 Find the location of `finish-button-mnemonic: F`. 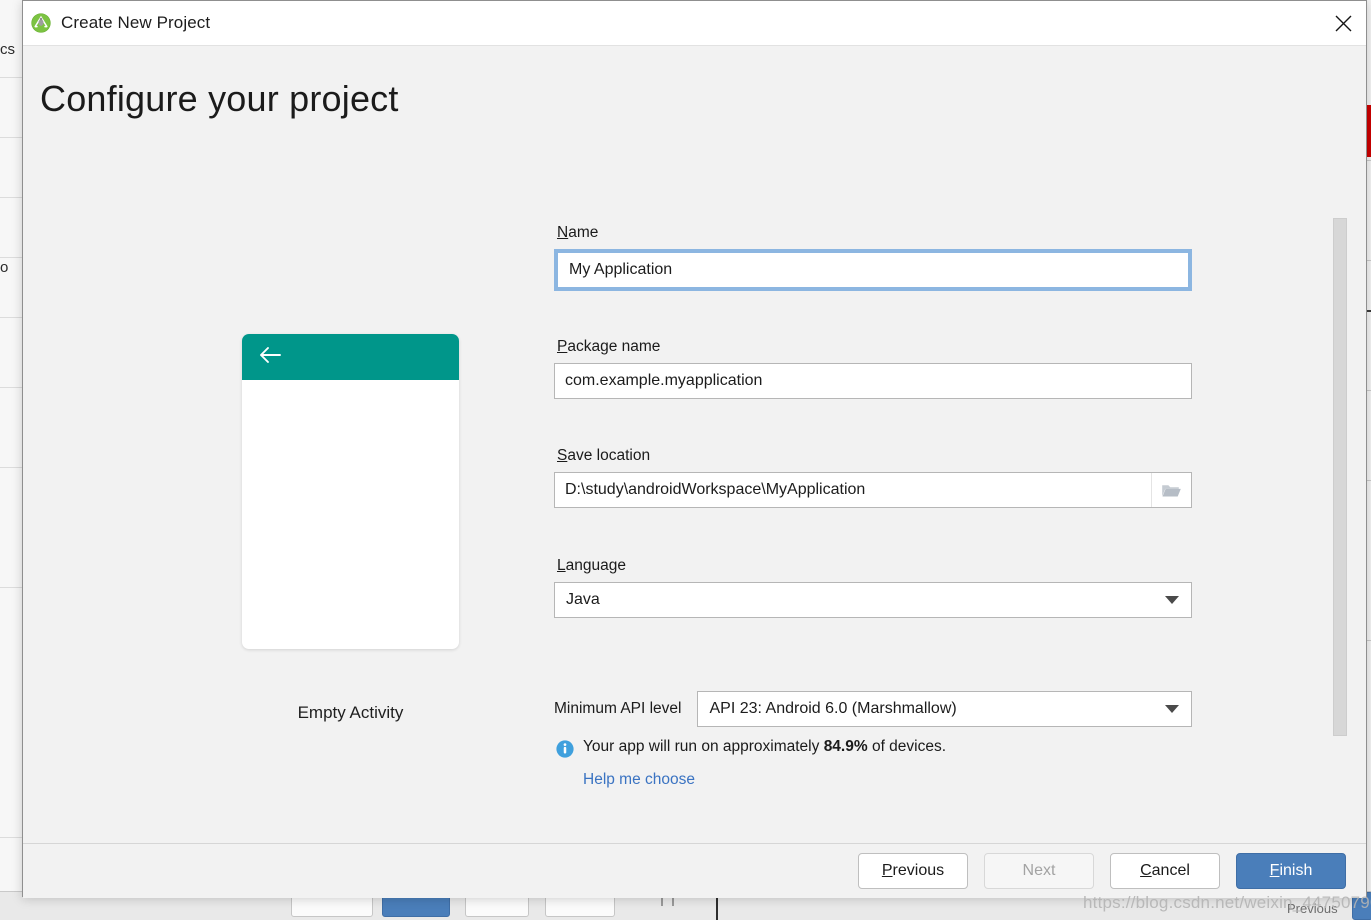

finish-button-mnemonic: F is located at coordinates (1274, 870).